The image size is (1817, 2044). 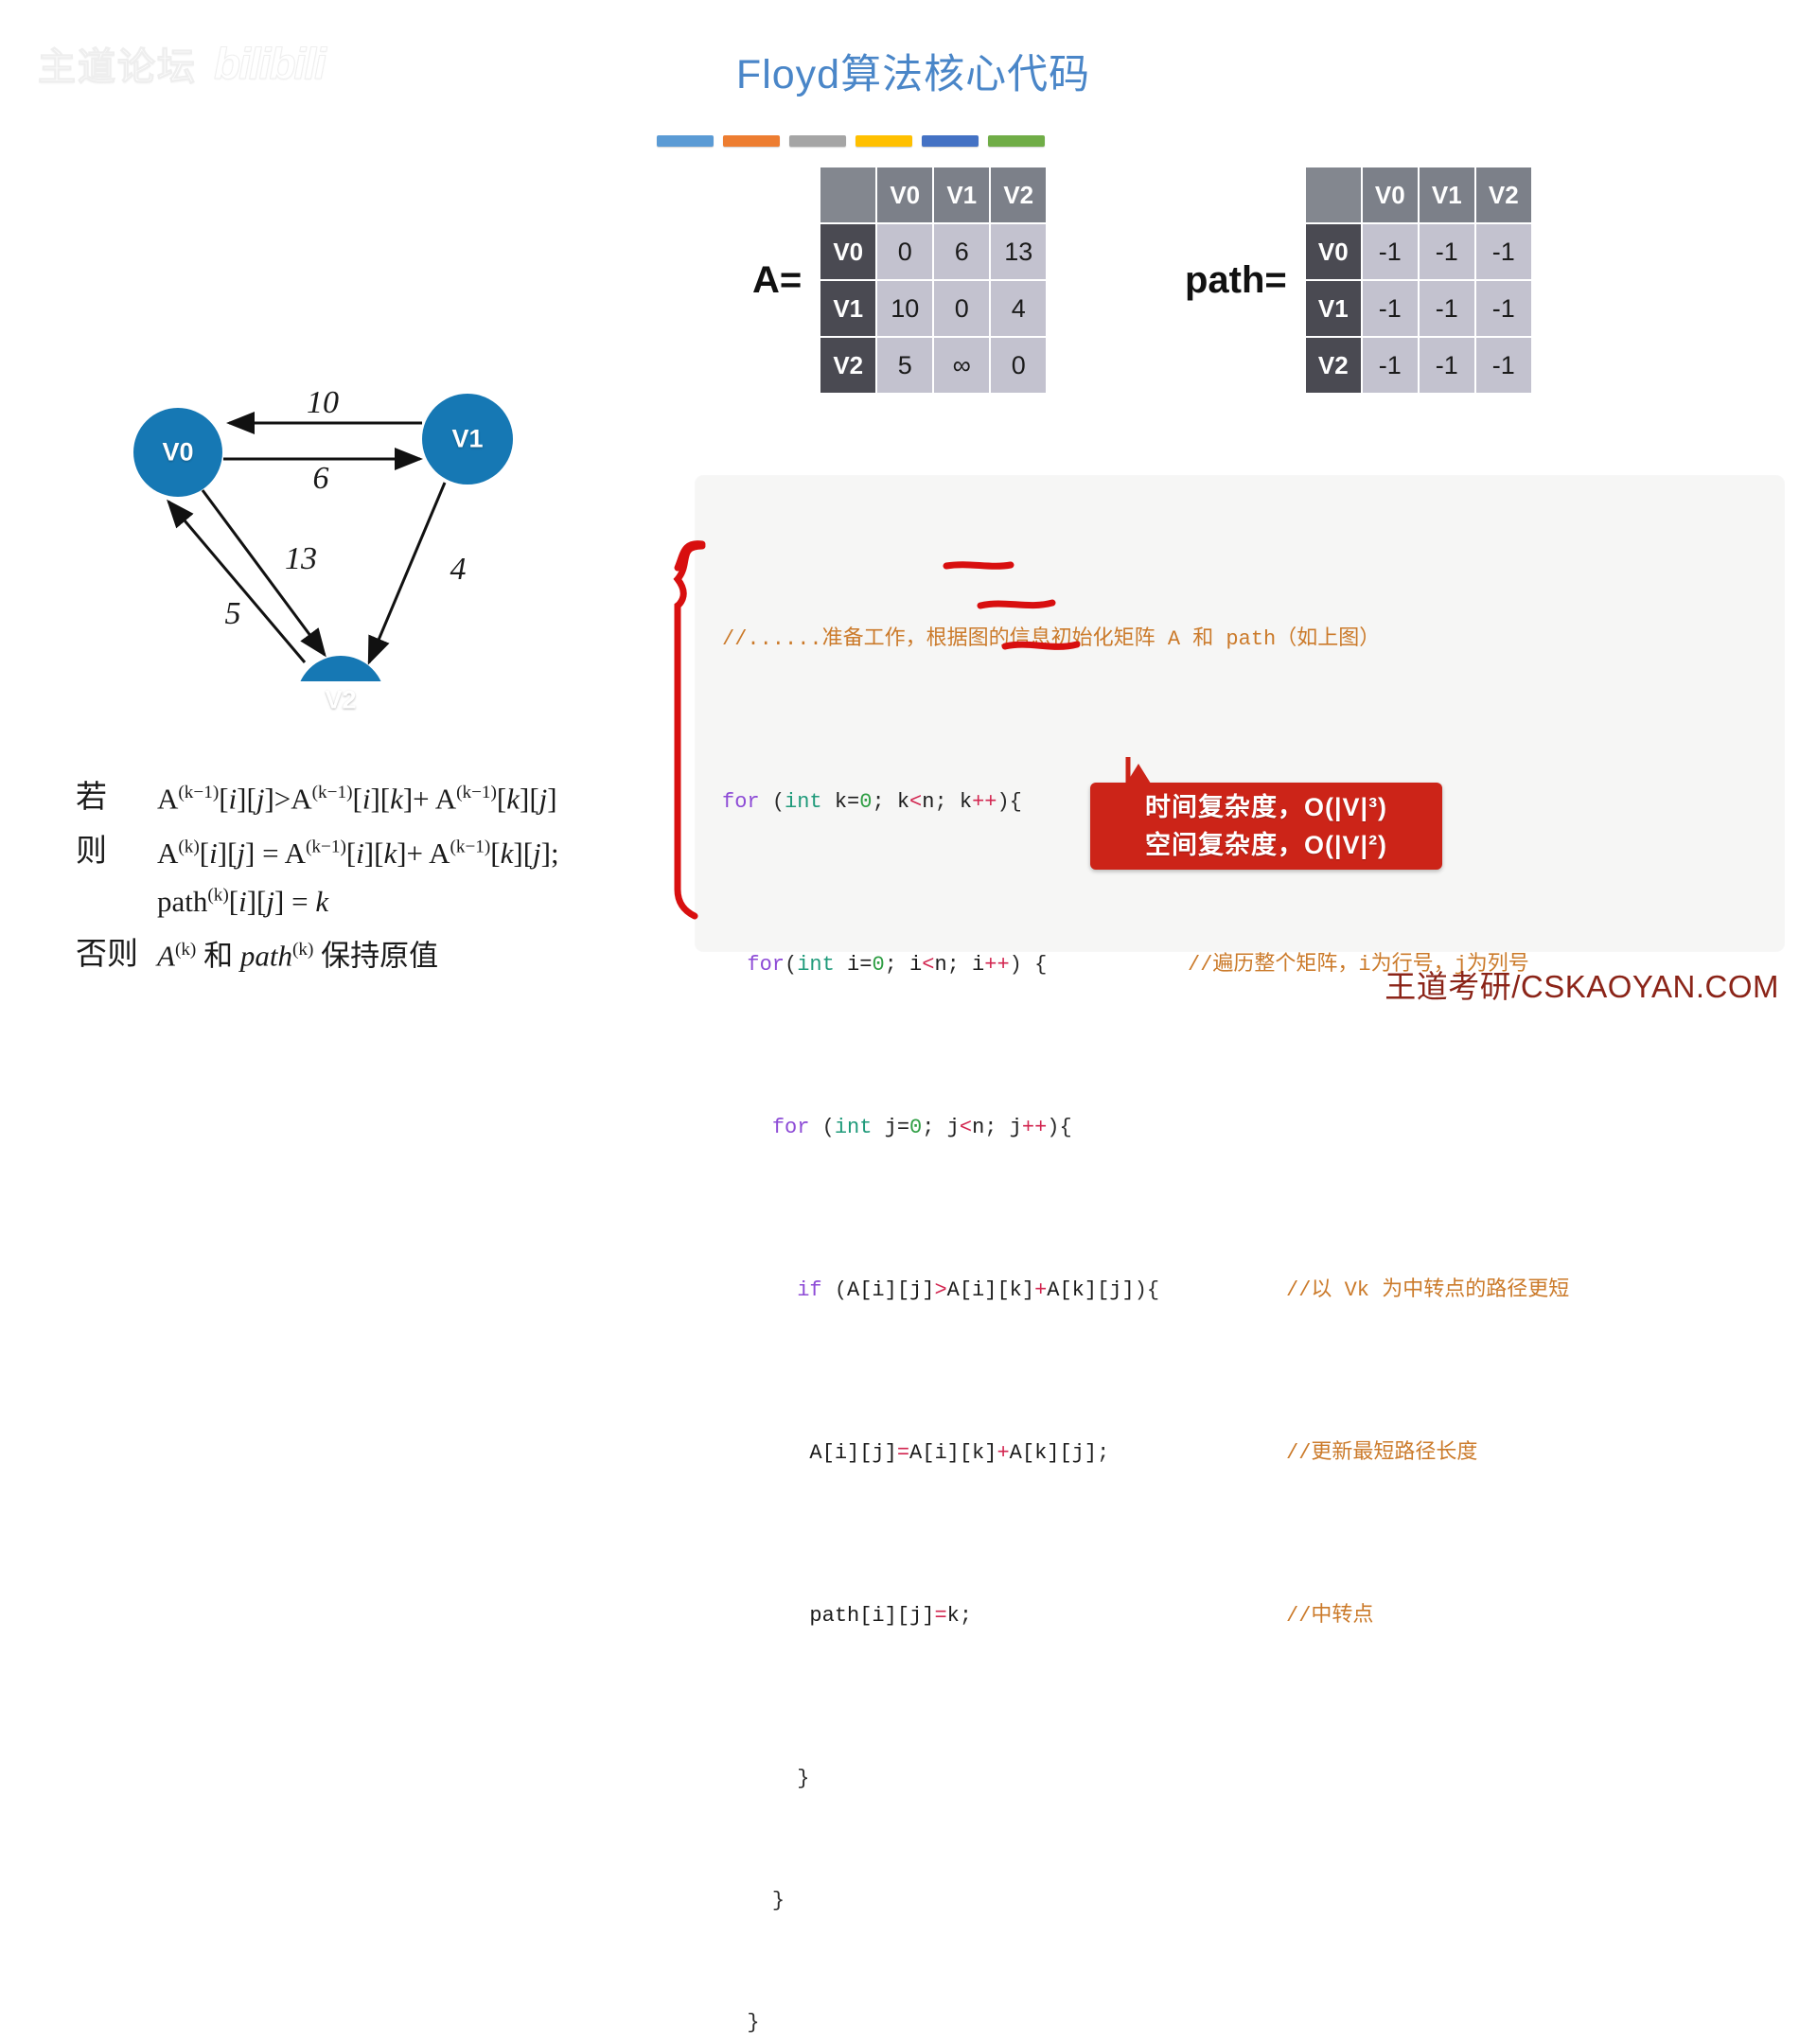 I want to click on formula-if-label: 若, so click(x=91, y=796).